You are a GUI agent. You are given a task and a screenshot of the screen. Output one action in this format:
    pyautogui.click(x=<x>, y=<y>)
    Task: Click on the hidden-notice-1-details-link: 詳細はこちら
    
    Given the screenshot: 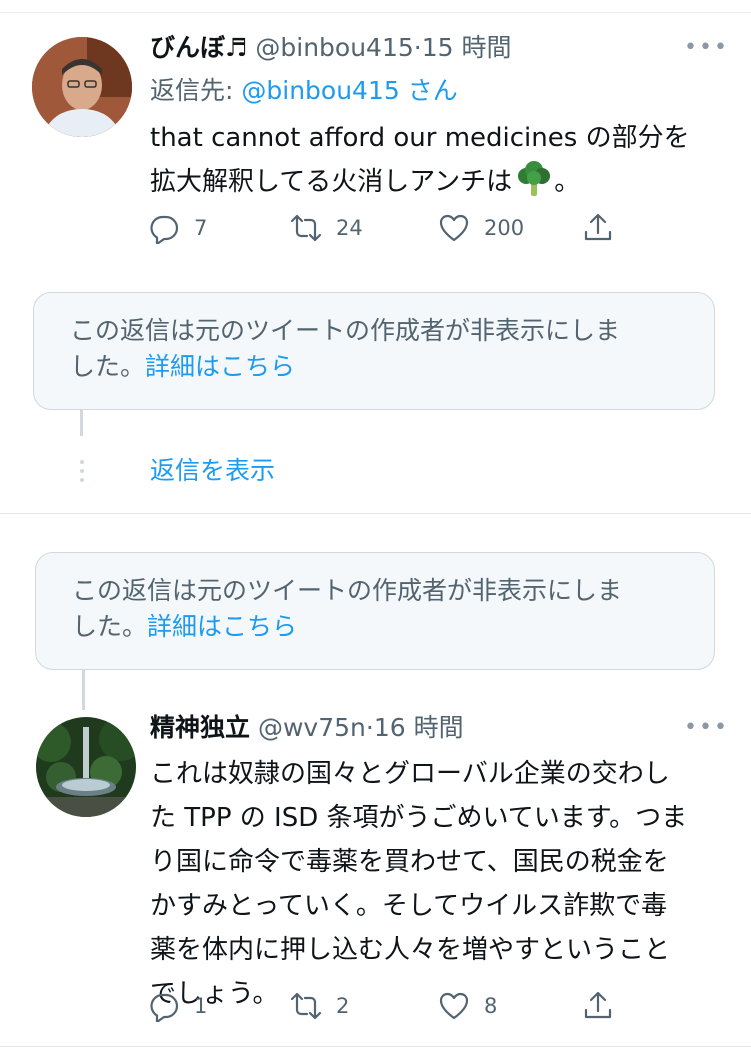 What is the action you would take?
    pyautogui.click(x=220, y=366)
    